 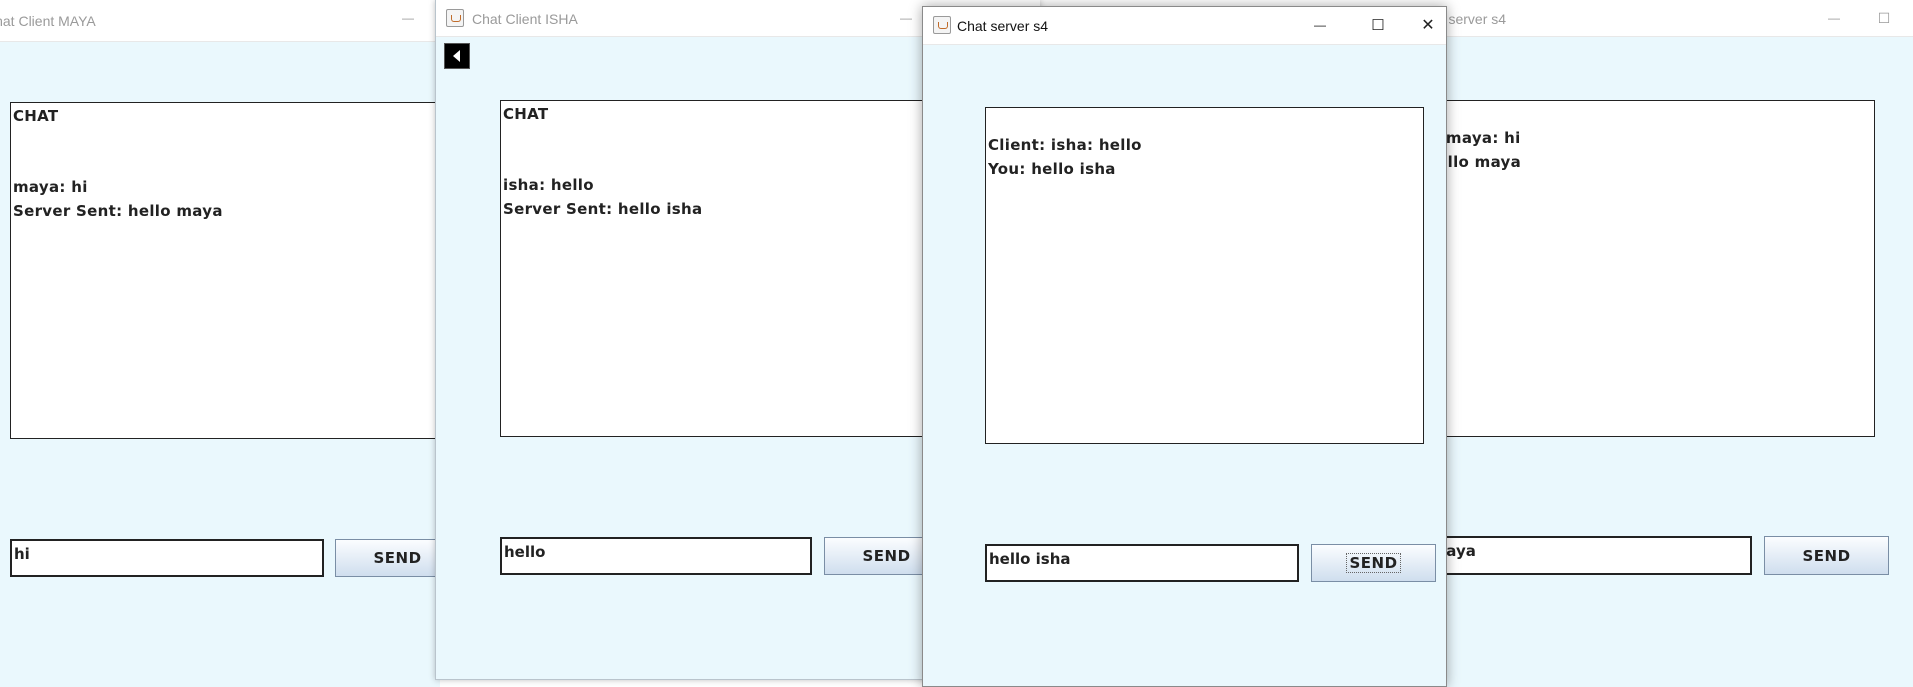 What do you see at coordinates (1142, 563) in the screenshot?
I see `message-input: hello isha` at bounding box center [1142, 563].